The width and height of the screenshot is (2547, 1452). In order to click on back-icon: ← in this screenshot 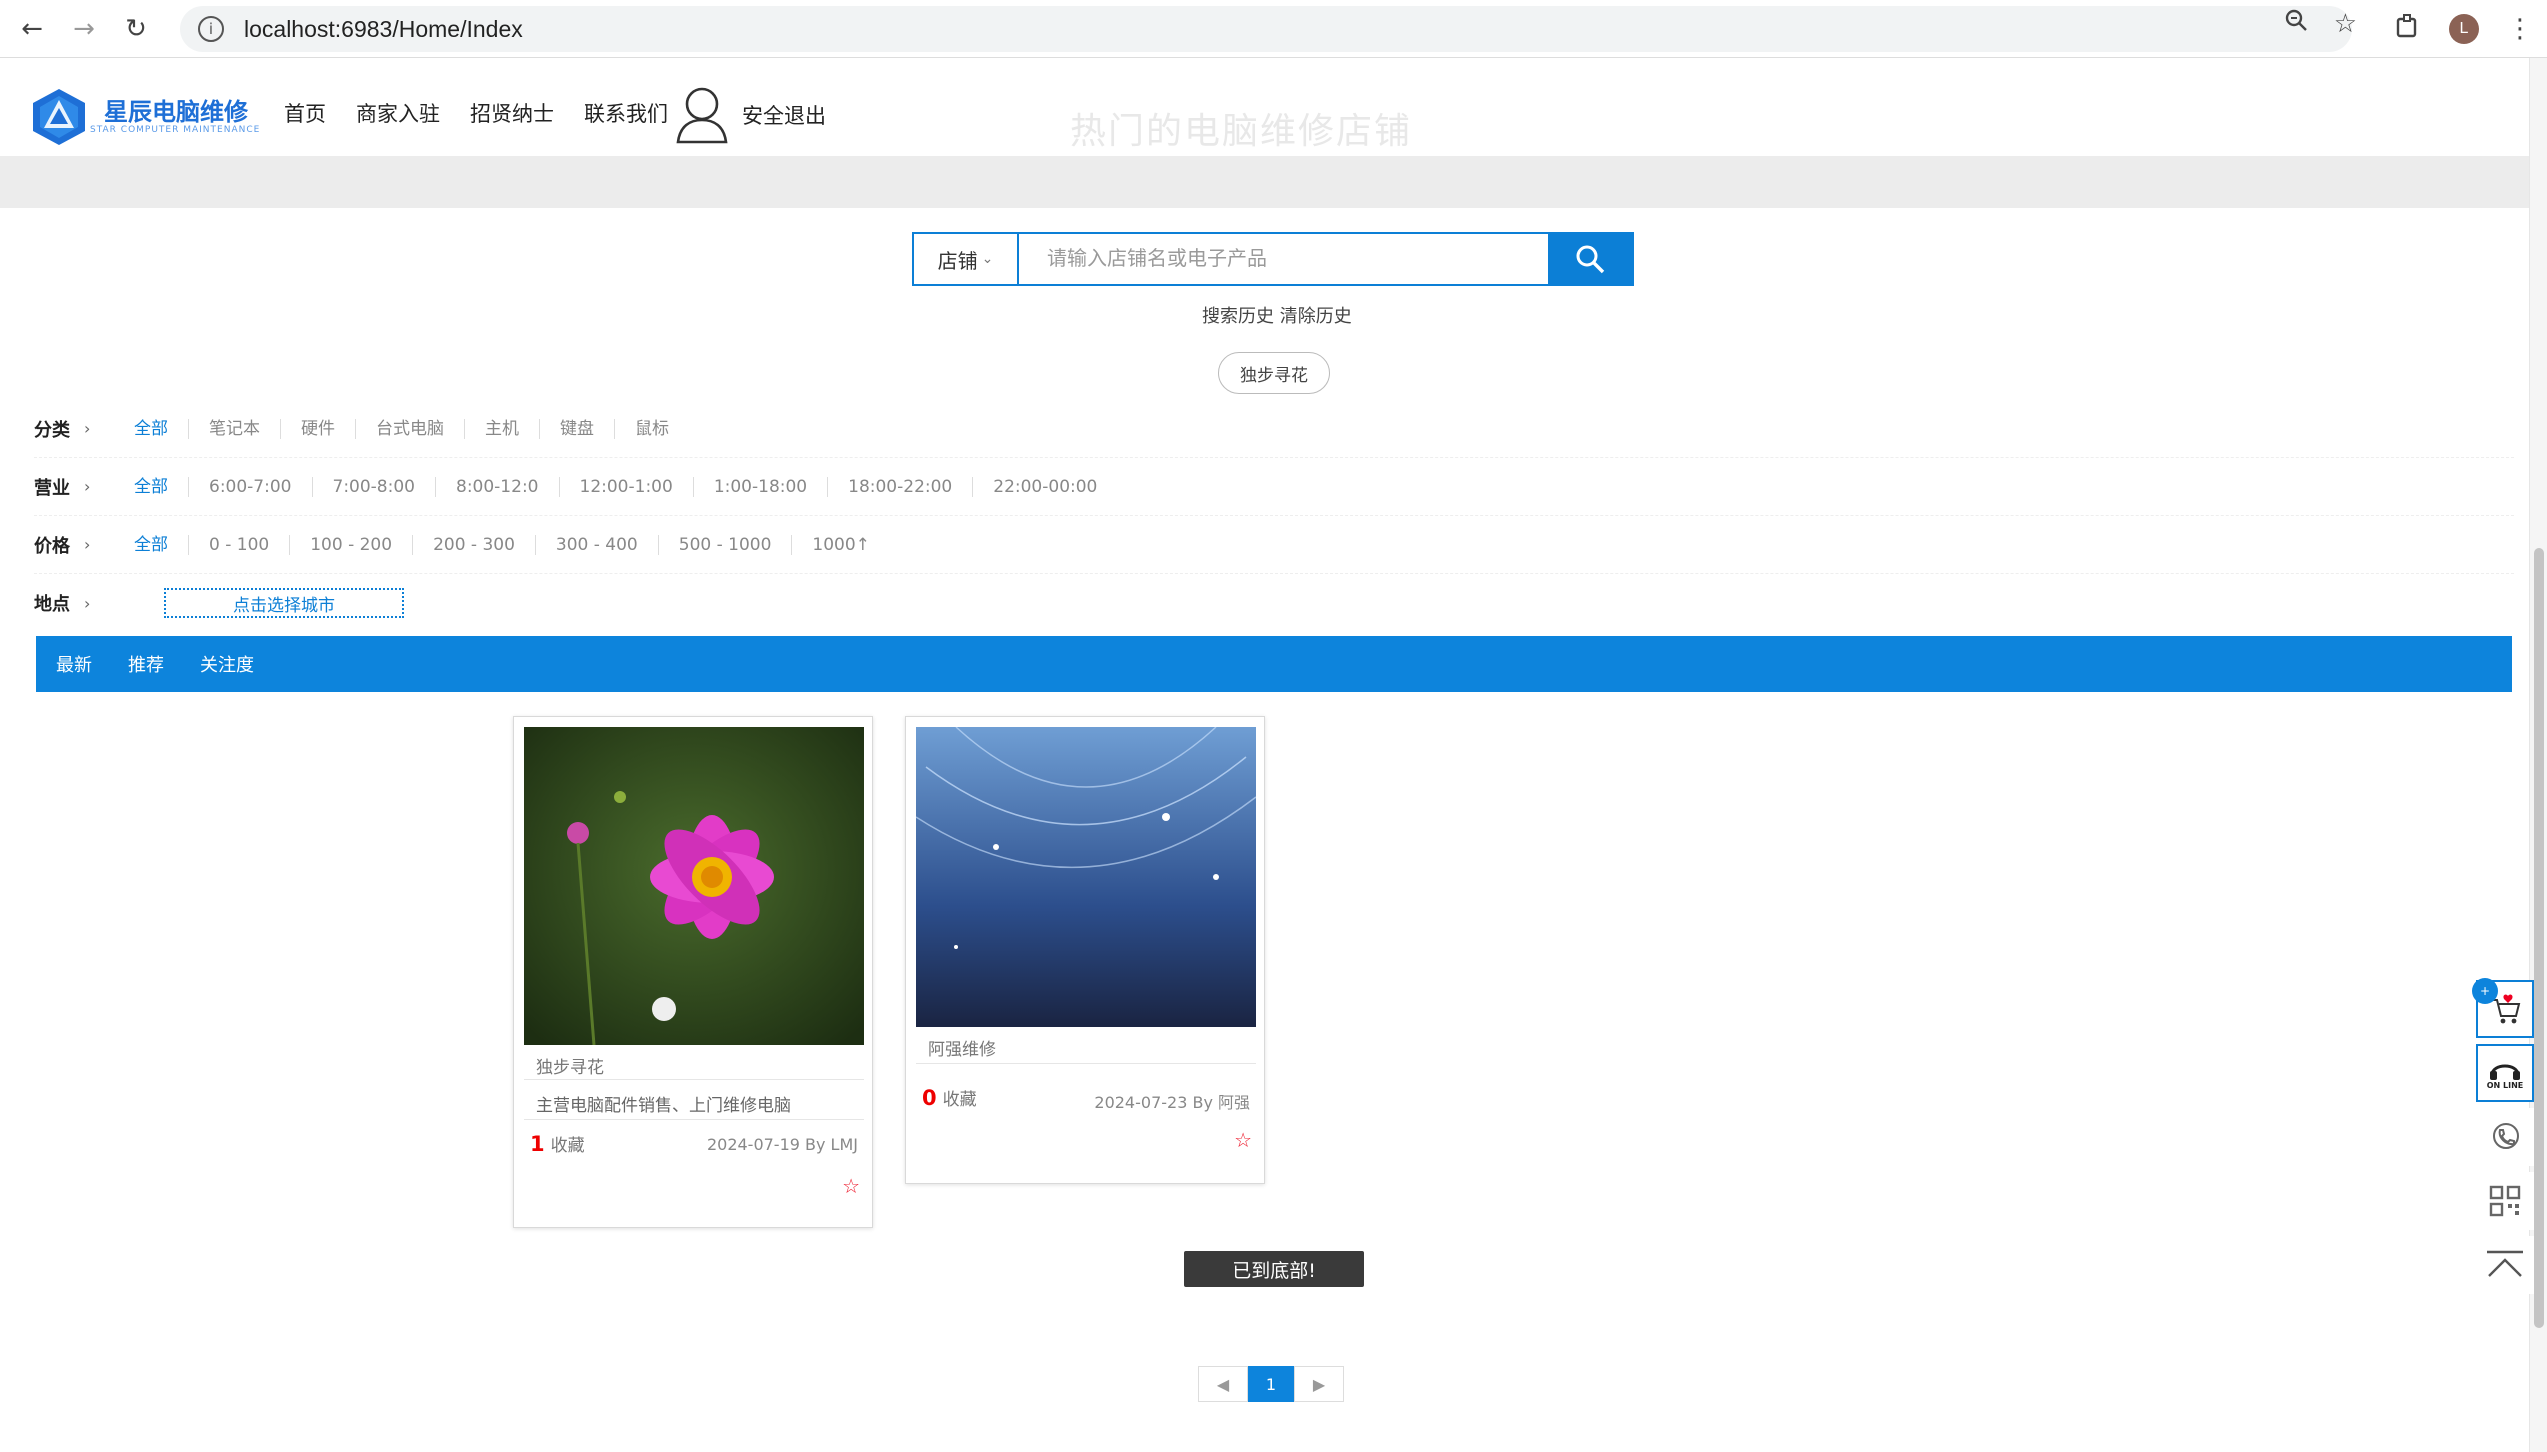, I will do `click(32, 29)`.